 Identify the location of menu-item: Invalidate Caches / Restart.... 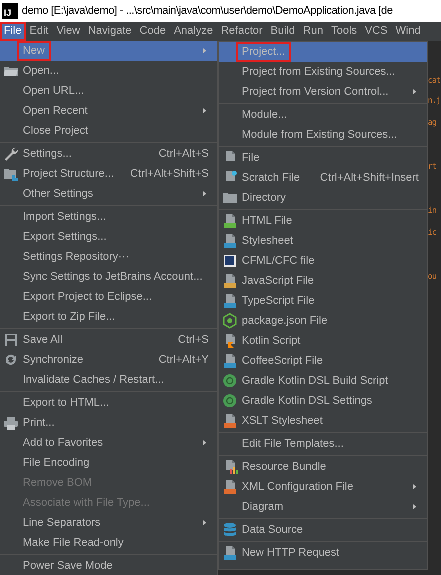
(108, 380).